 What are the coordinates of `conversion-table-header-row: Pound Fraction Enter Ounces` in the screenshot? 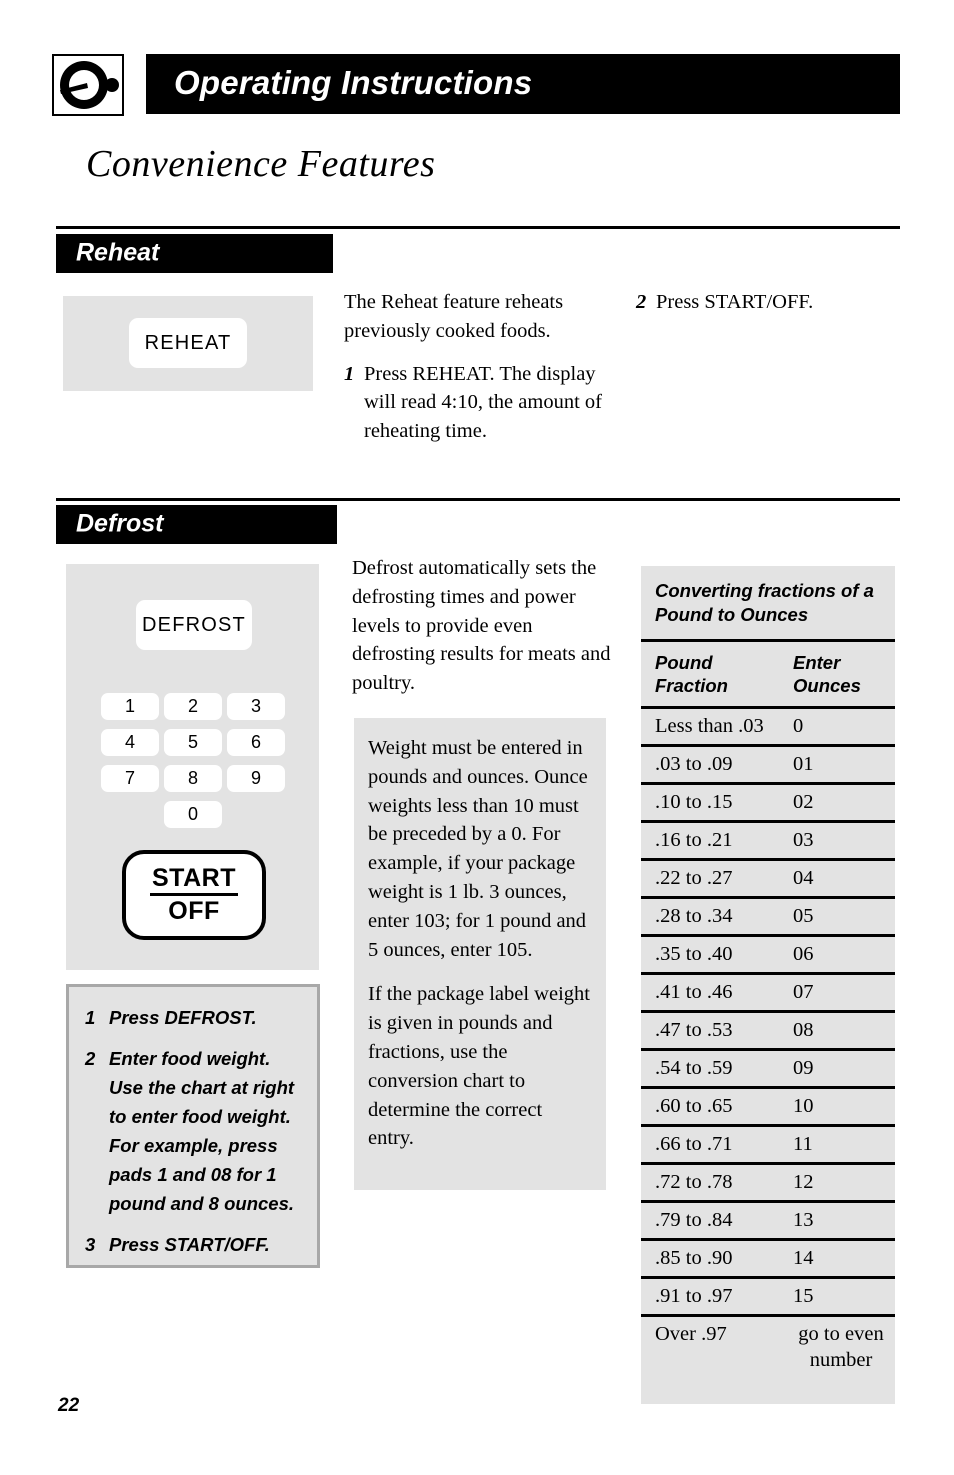 It's located at (768, 672).